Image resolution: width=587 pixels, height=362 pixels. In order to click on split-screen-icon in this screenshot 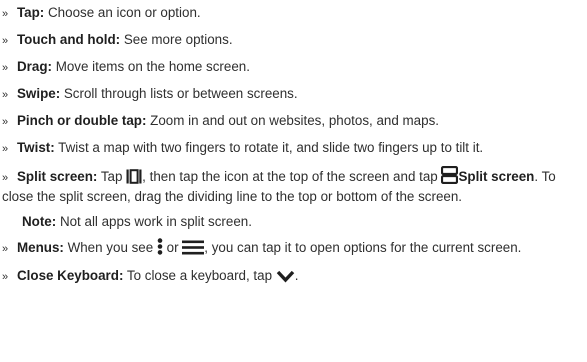, I will do `click(450, 176)`.